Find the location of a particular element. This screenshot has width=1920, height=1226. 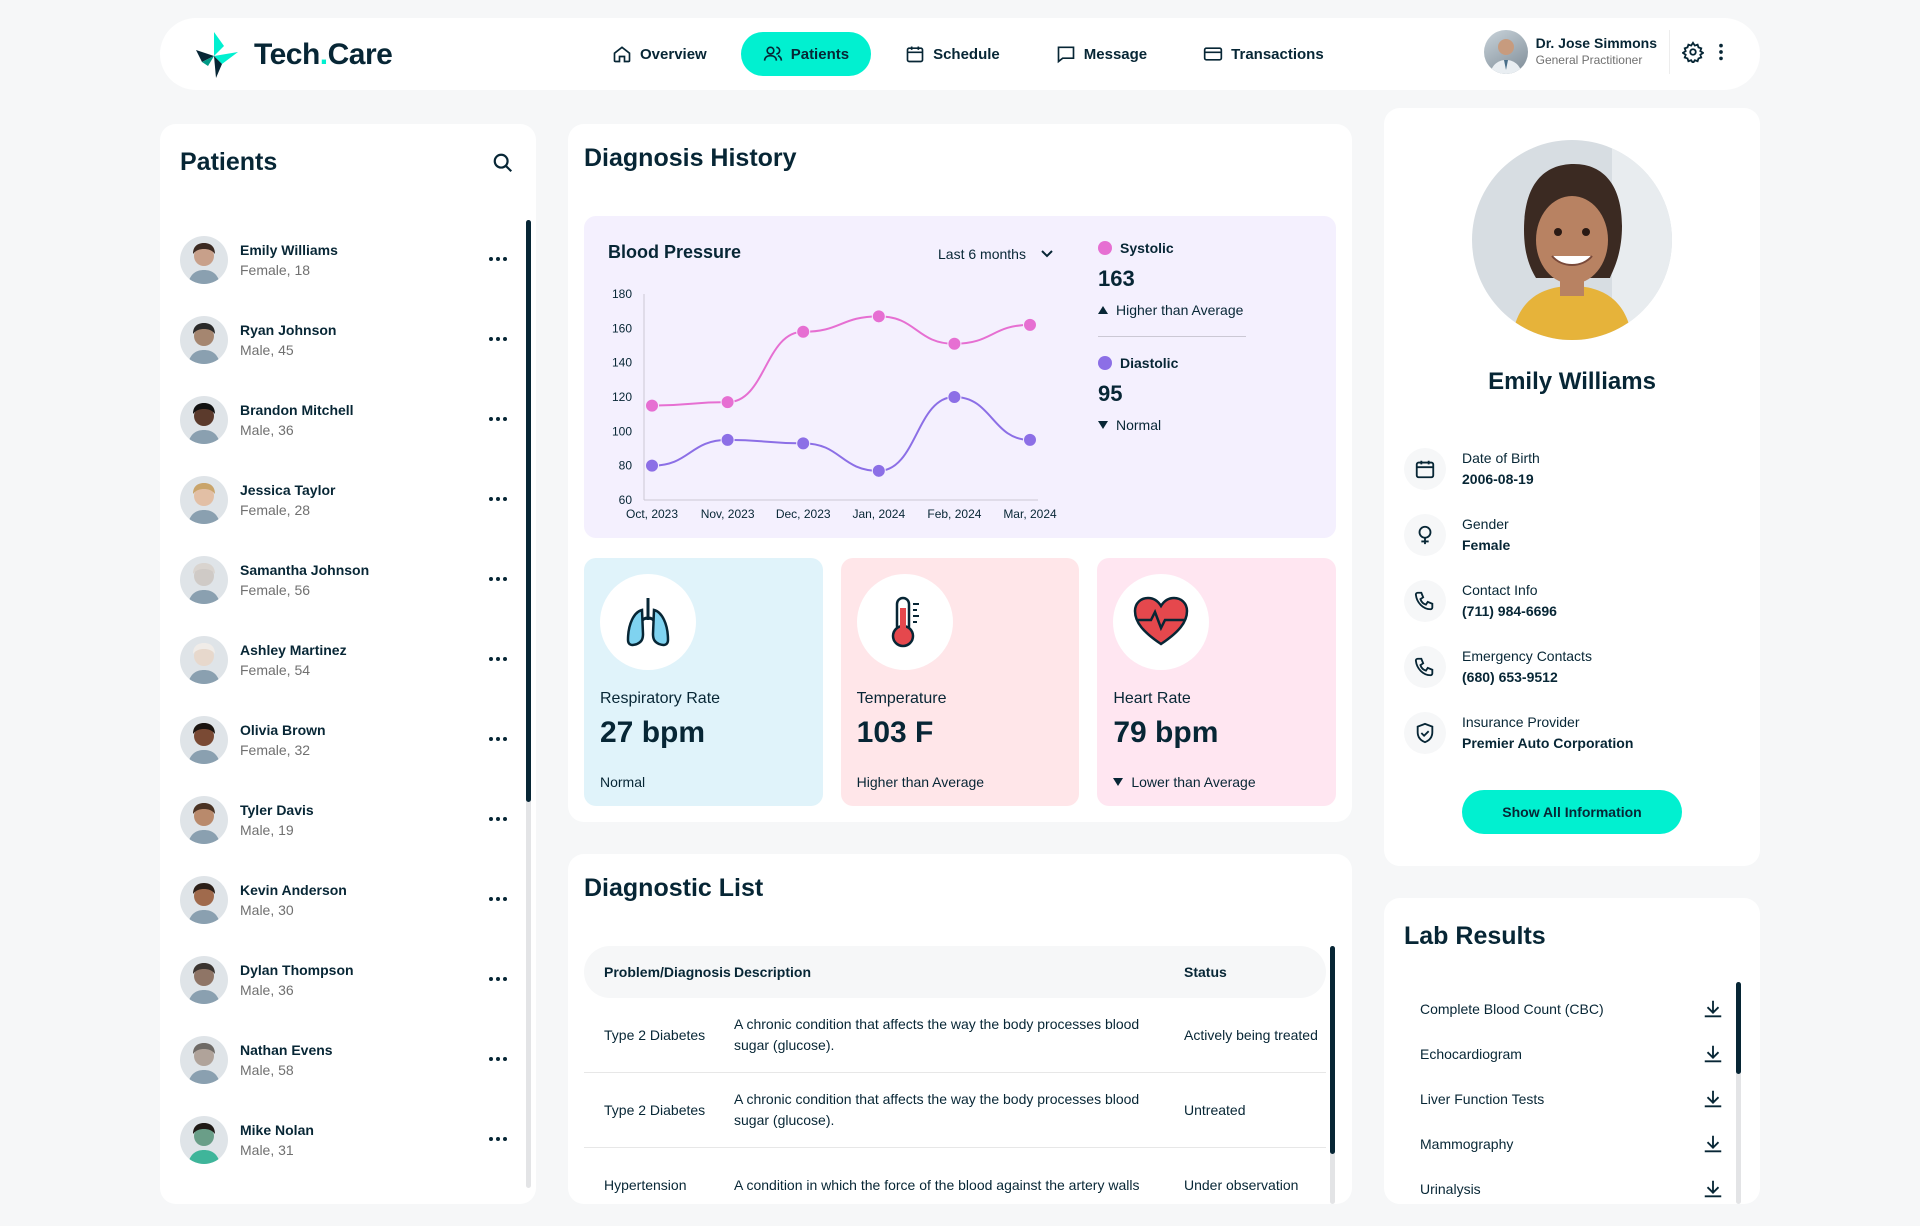

series-line-diastolic is located at coordinates (841, 433).